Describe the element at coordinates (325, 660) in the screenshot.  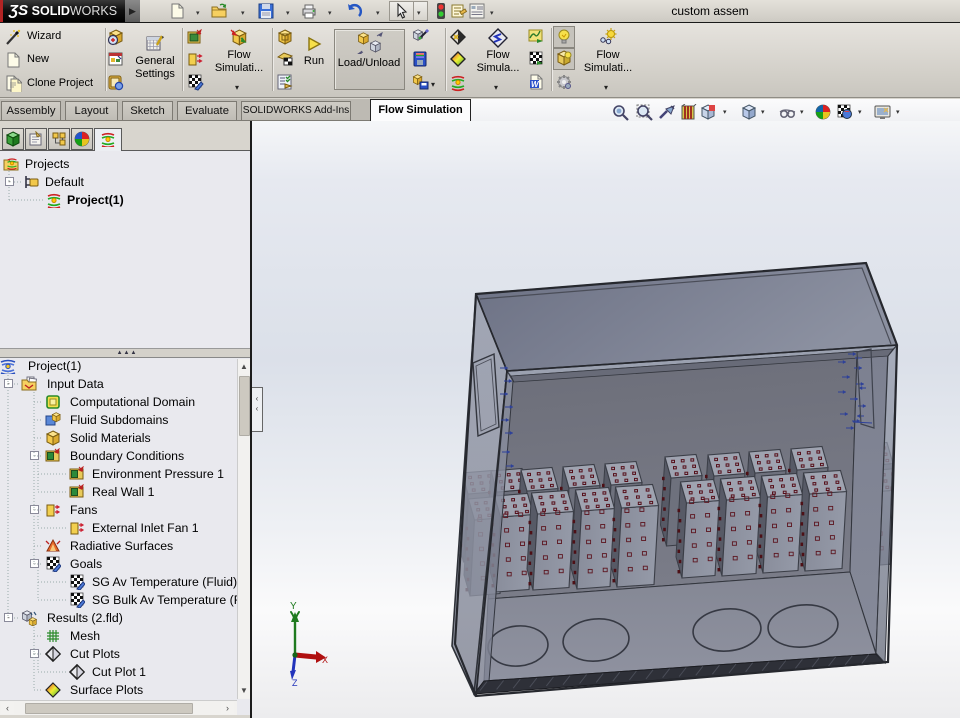
I see `svg-text: X` at that location.